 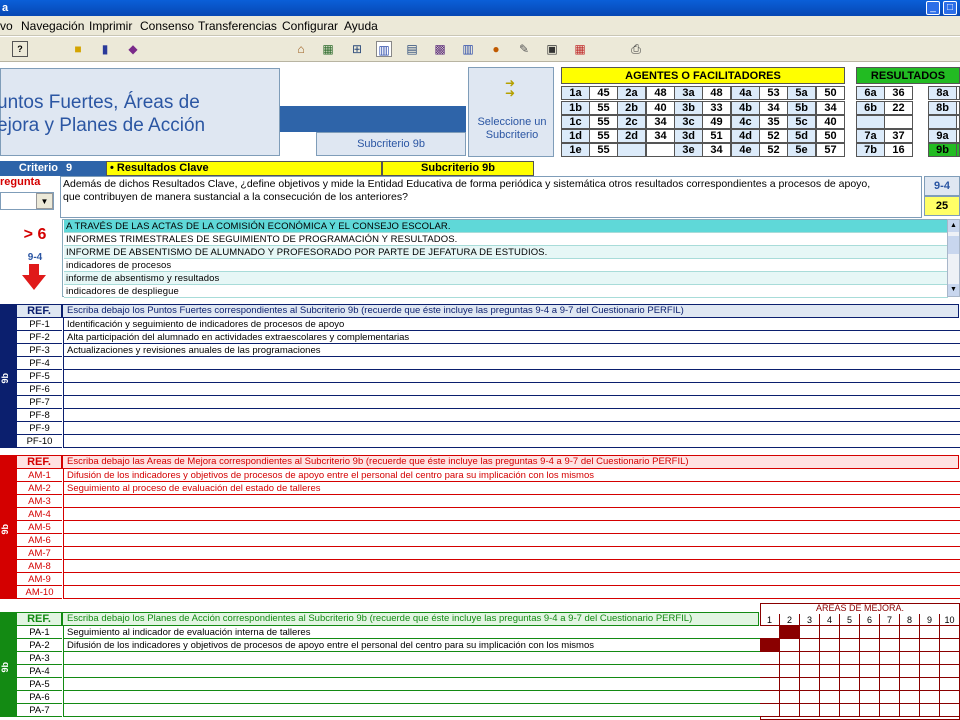 I want to click on menu-consenso: Consenso, so click(x=167, y=26).